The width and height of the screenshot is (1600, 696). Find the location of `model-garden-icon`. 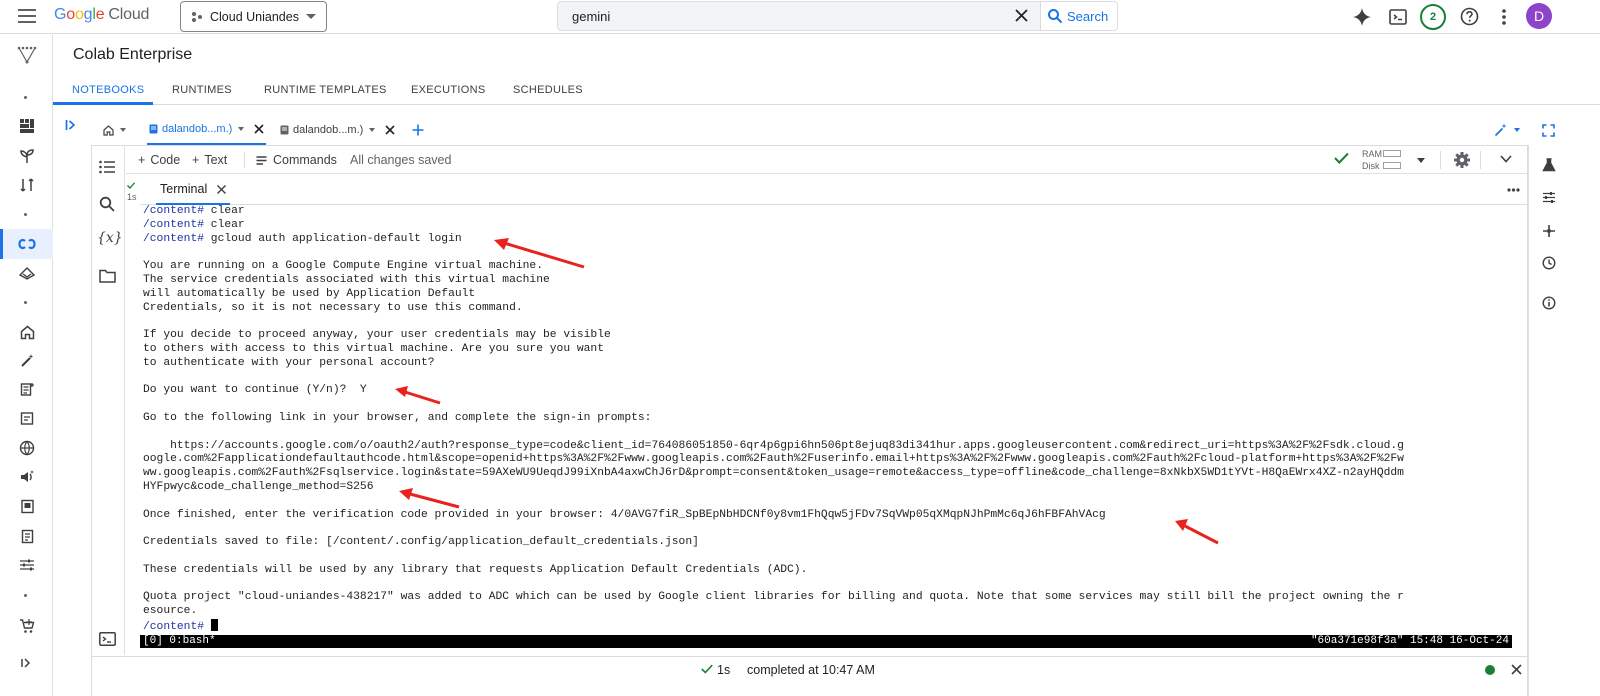

model-garden-icon is located at coordinates (27, 156).